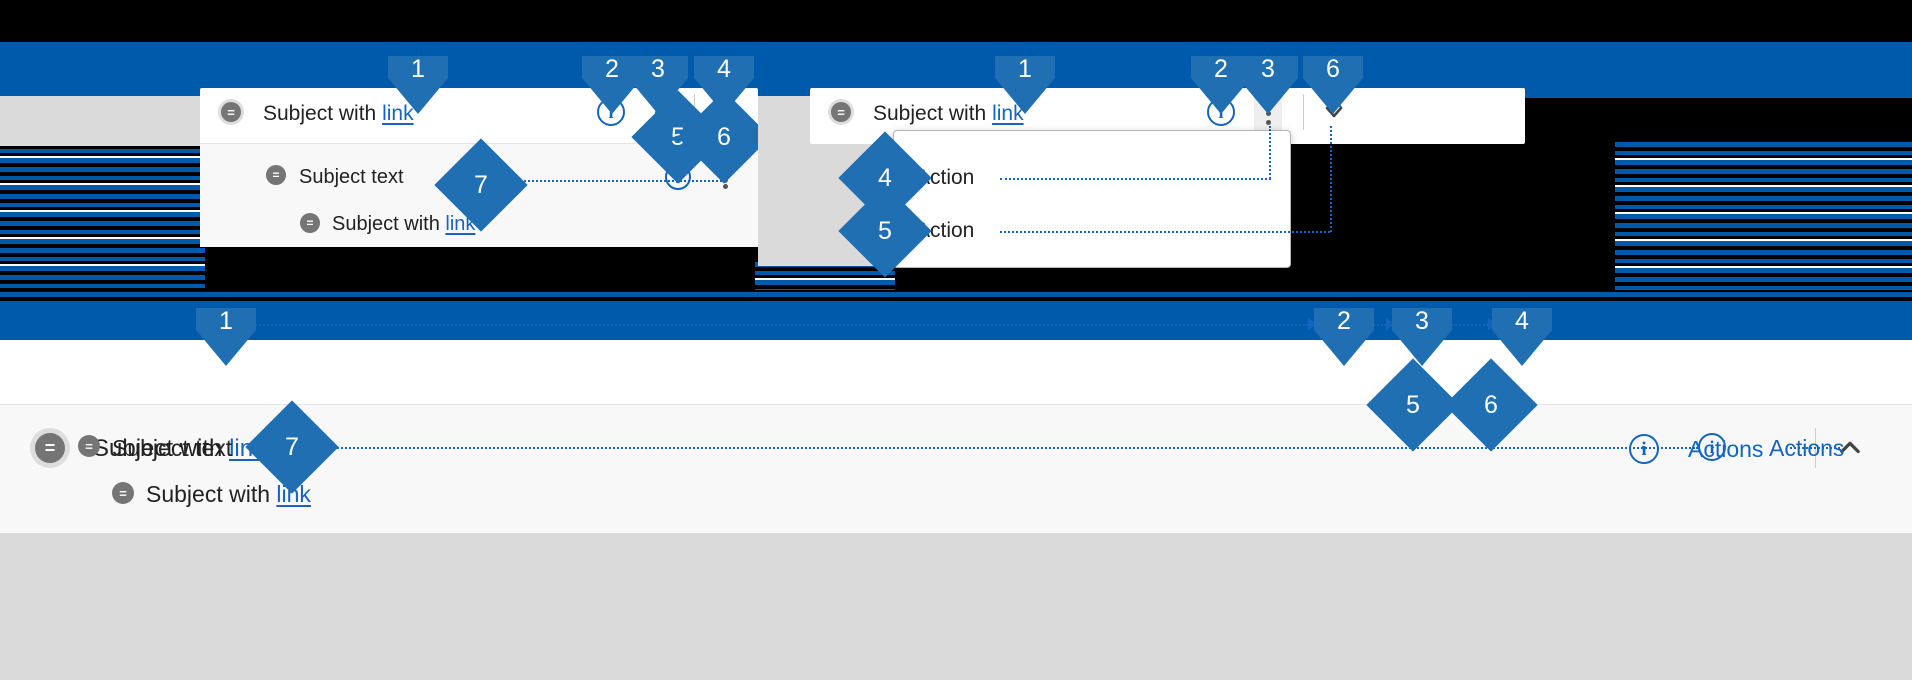 The width and height of the screenshot is (1912, 680). What do you see at coordinates (1135, 179) in the screenshot?
I see `v2-connector-menu1` at bounding box center [1135, 179].